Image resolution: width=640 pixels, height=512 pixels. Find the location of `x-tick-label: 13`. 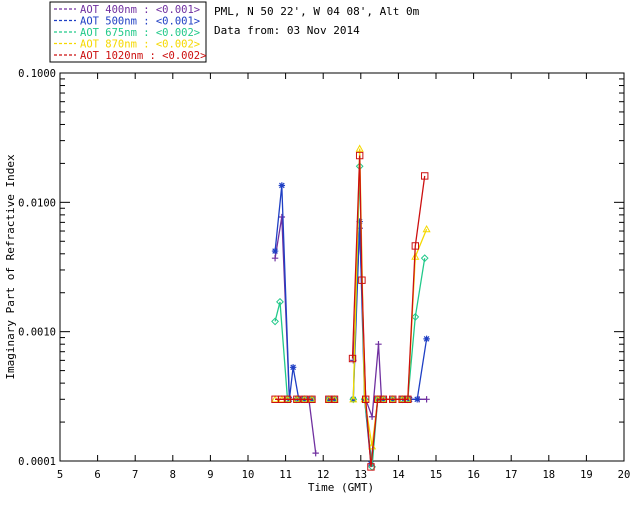

x-tick-label: 13 is located at coordinates (360, 475).